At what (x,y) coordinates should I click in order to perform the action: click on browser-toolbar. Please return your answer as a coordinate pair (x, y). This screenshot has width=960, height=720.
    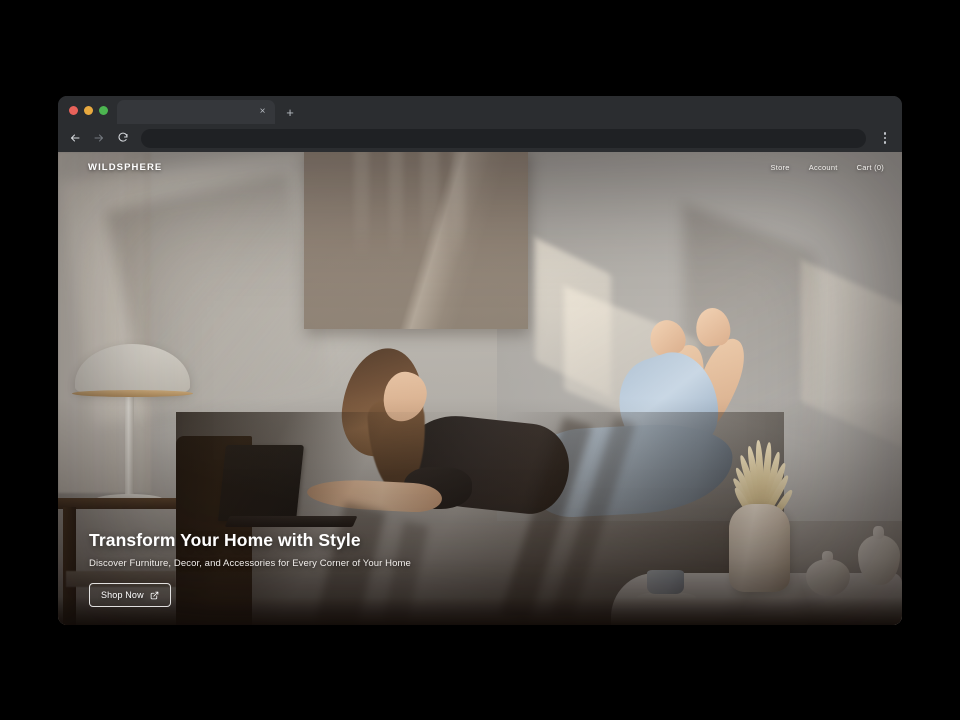
    Looking at the image, I should click on (480, 138).